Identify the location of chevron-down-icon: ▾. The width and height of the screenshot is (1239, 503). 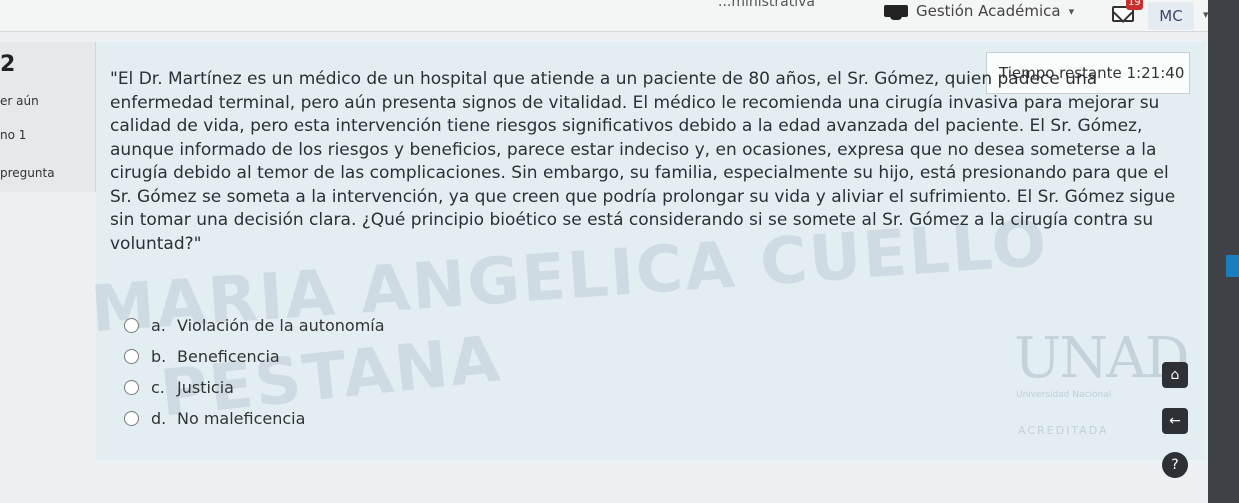
(1071, 11).